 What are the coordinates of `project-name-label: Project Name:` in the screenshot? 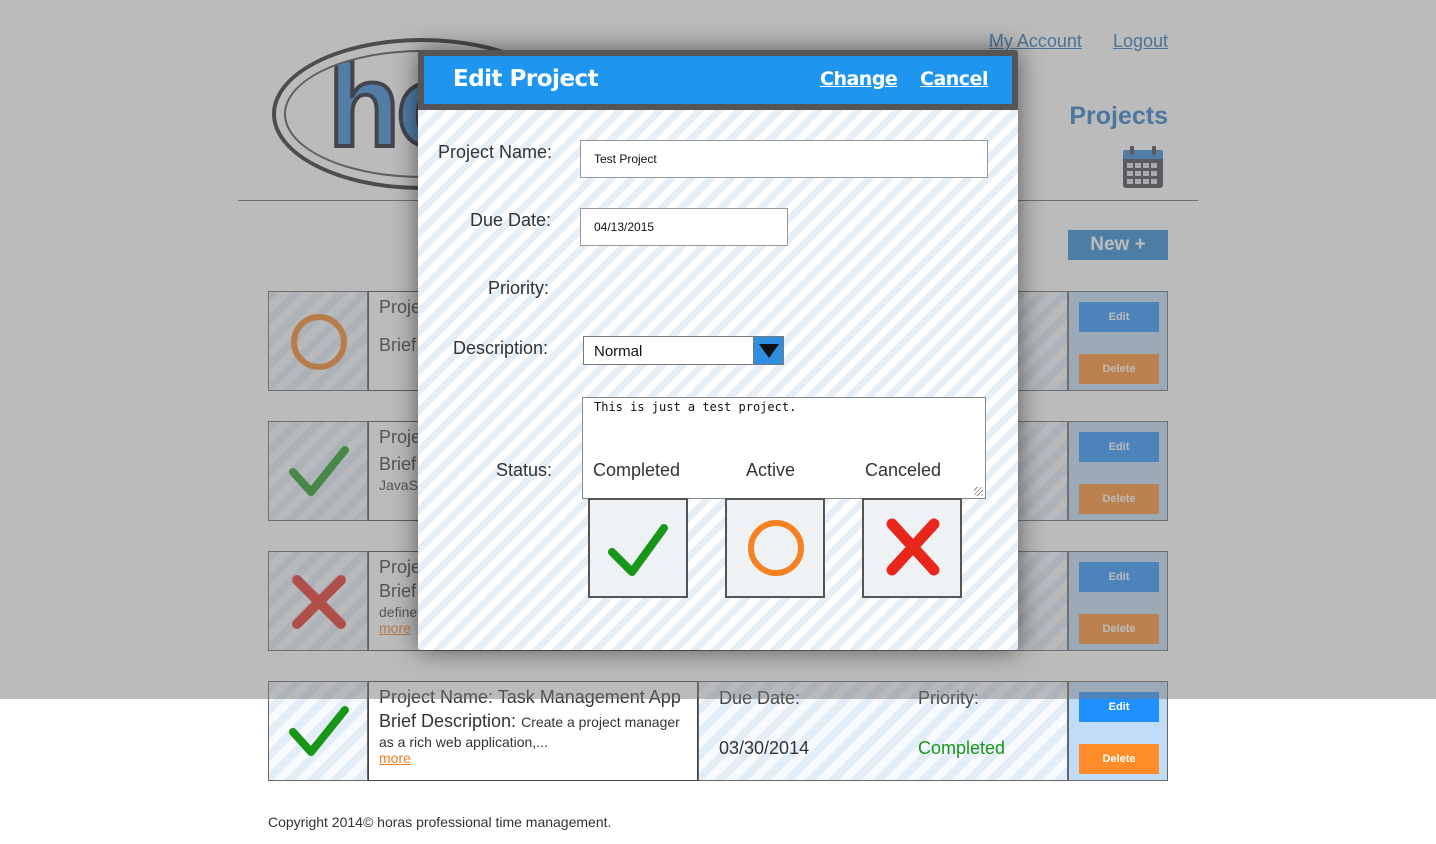 It's located at (495, 152).